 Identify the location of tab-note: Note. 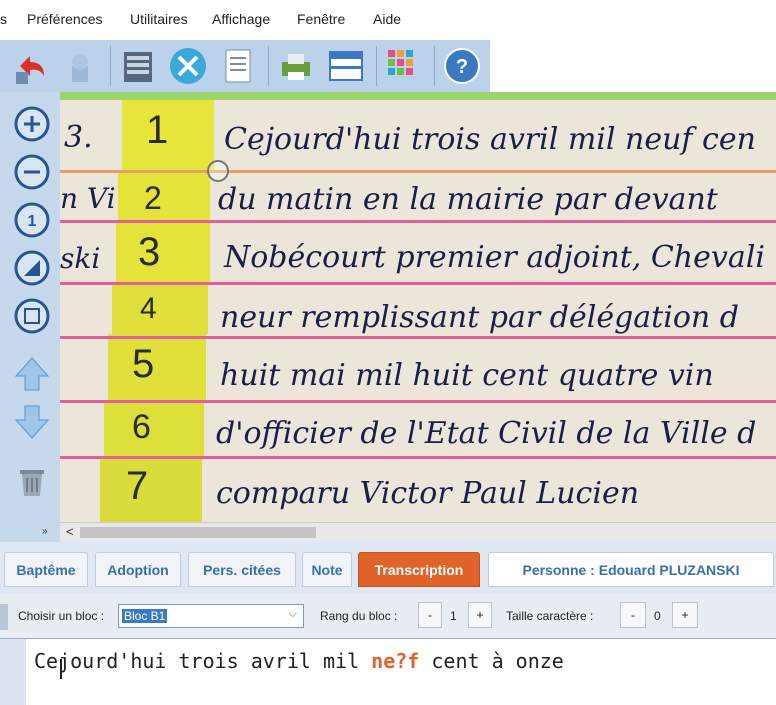
(327, 569).